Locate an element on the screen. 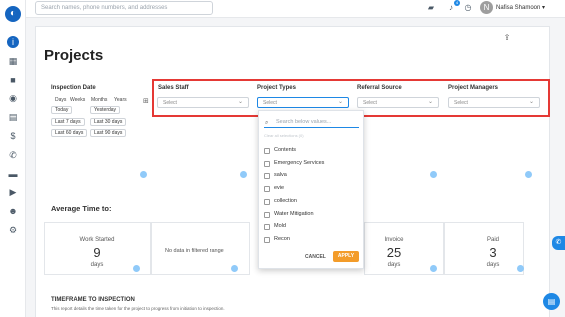 This screenshot has width=565, height=317. metric-value: 25 is located at coordinates (394, 252).